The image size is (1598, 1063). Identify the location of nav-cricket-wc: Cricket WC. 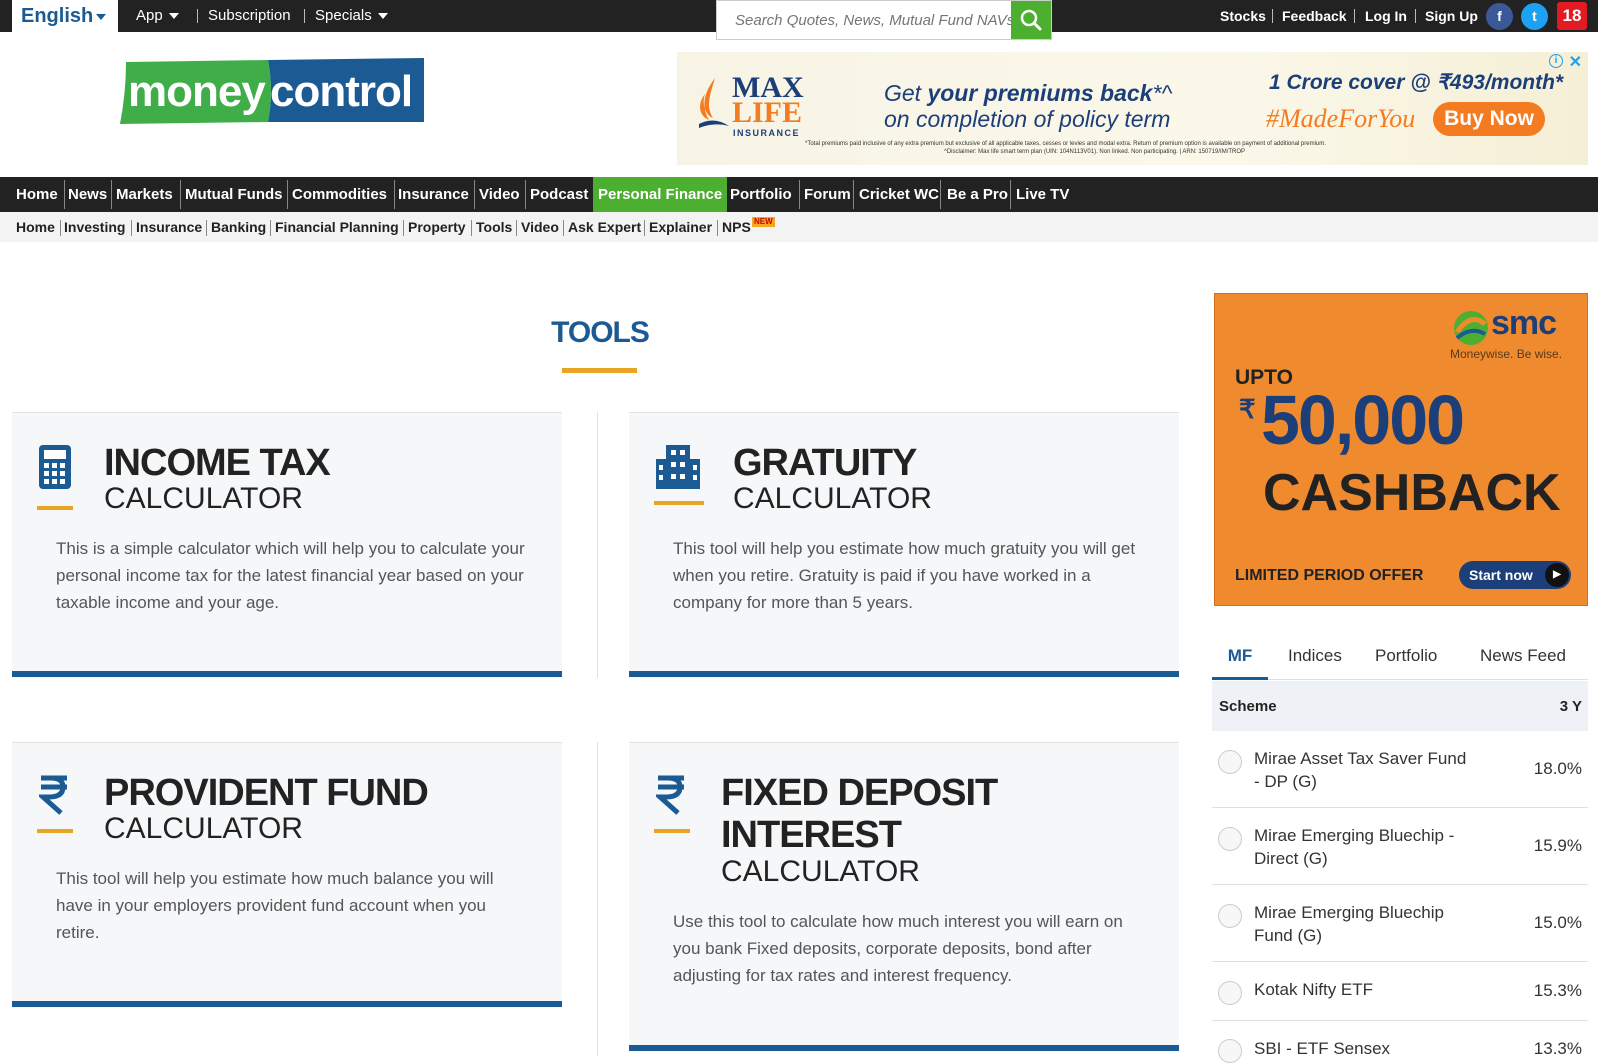
(899, 194).